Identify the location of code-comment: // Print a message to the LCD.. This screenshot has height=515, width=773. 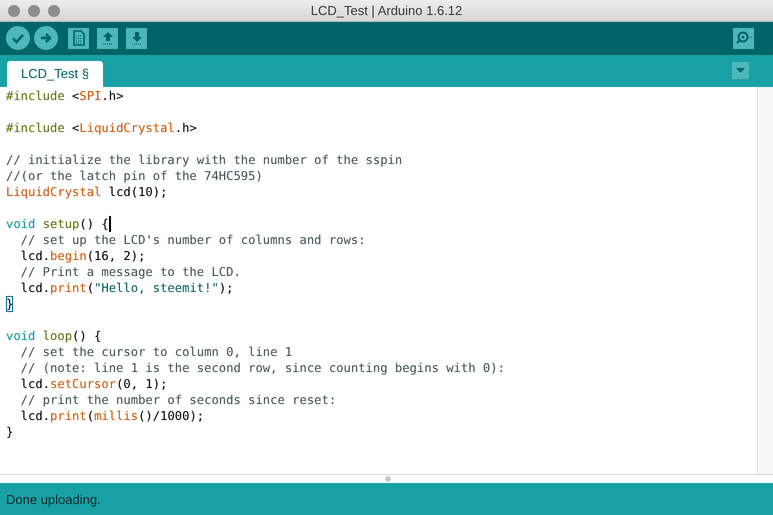
(130, 272).